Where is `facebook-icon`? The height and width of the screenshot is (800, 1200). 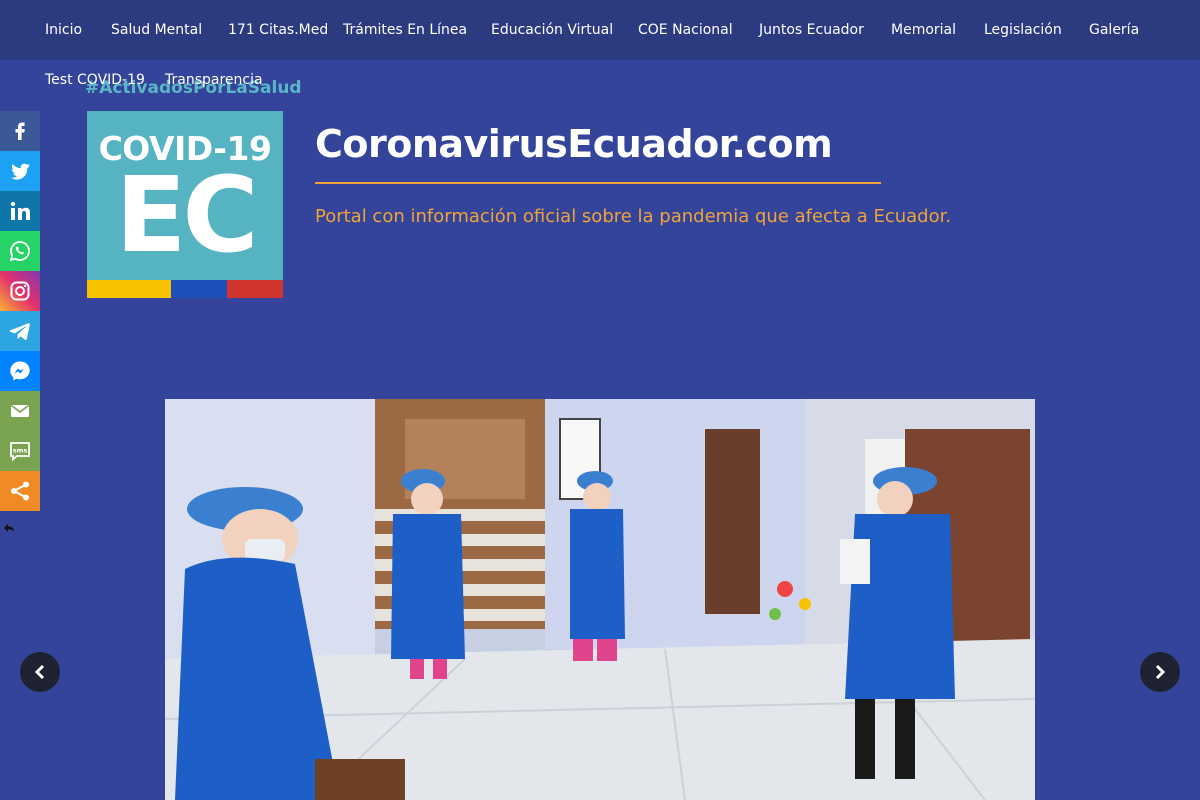 facebook-icon is located at coordinates (20, 131).